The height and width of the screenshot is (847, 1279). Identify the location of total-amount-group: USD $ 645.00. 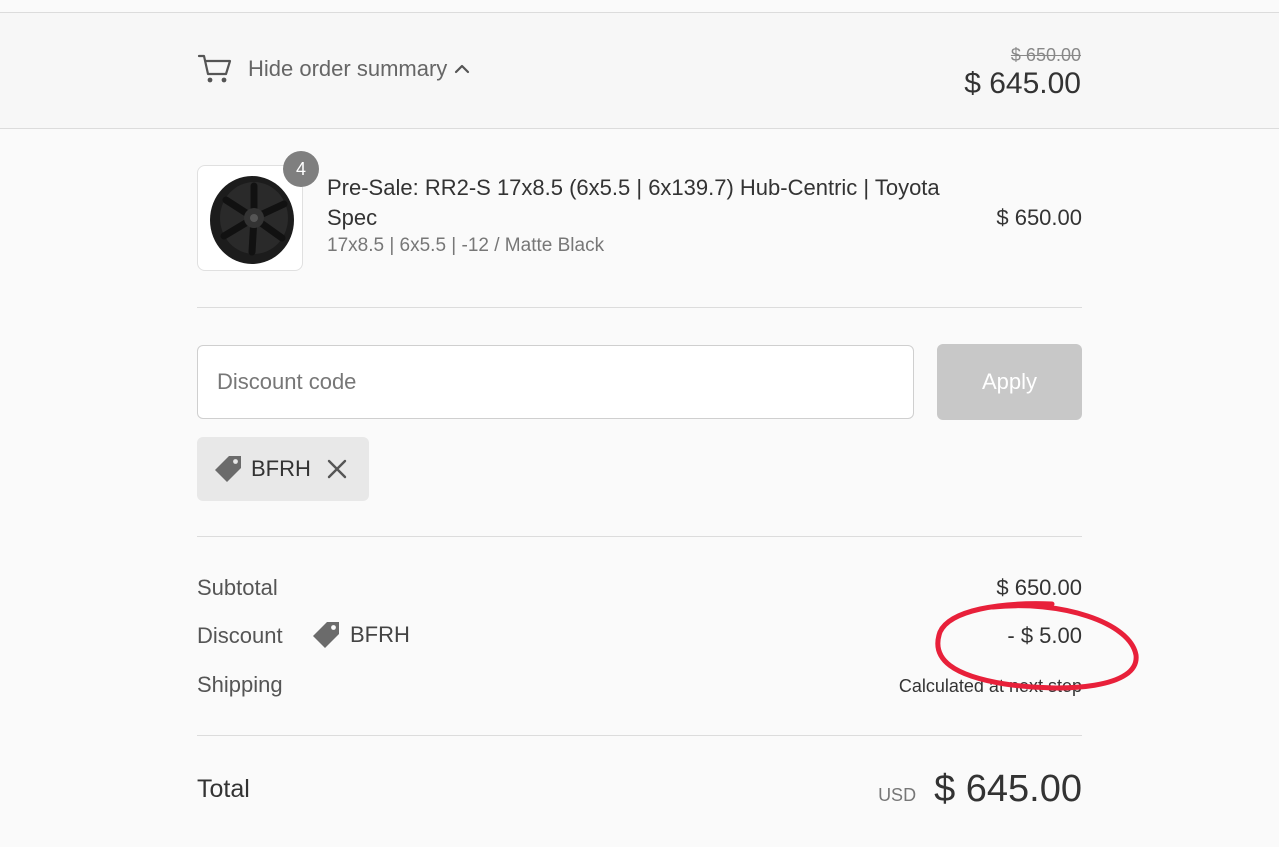
(980, 789).